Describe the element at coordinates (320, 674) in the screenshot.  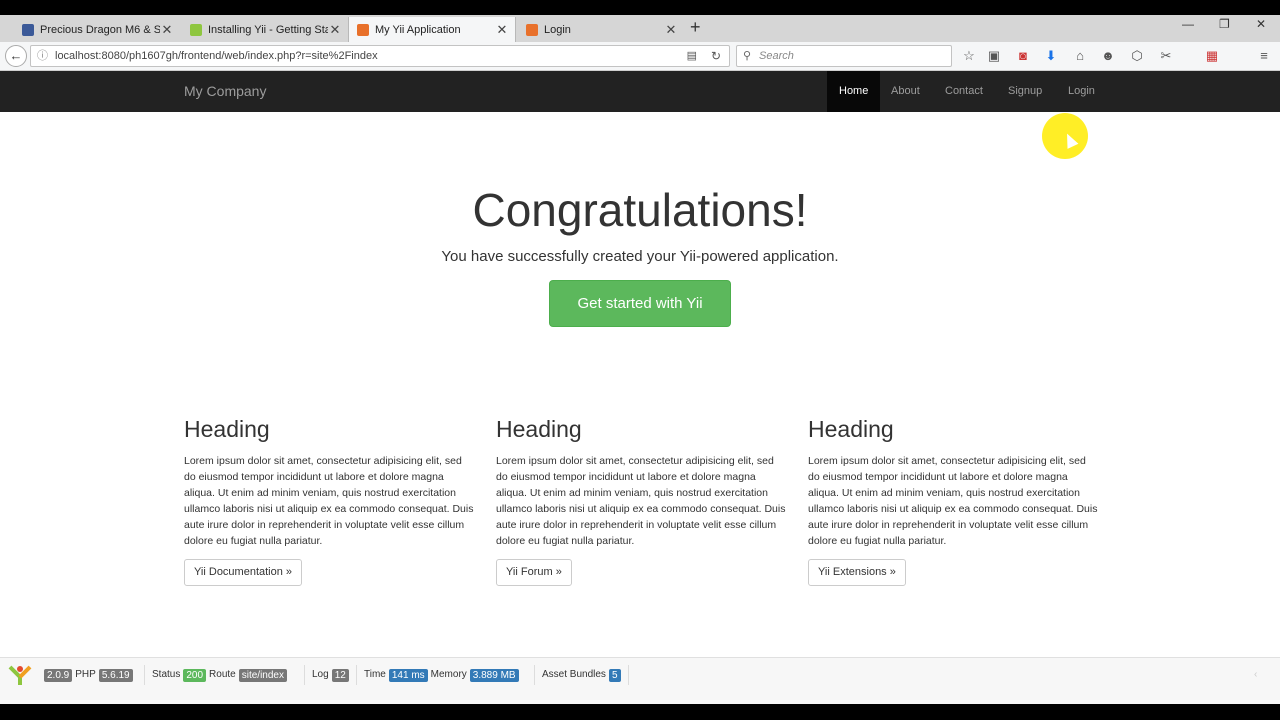
I see `log-label: Log` at that location.